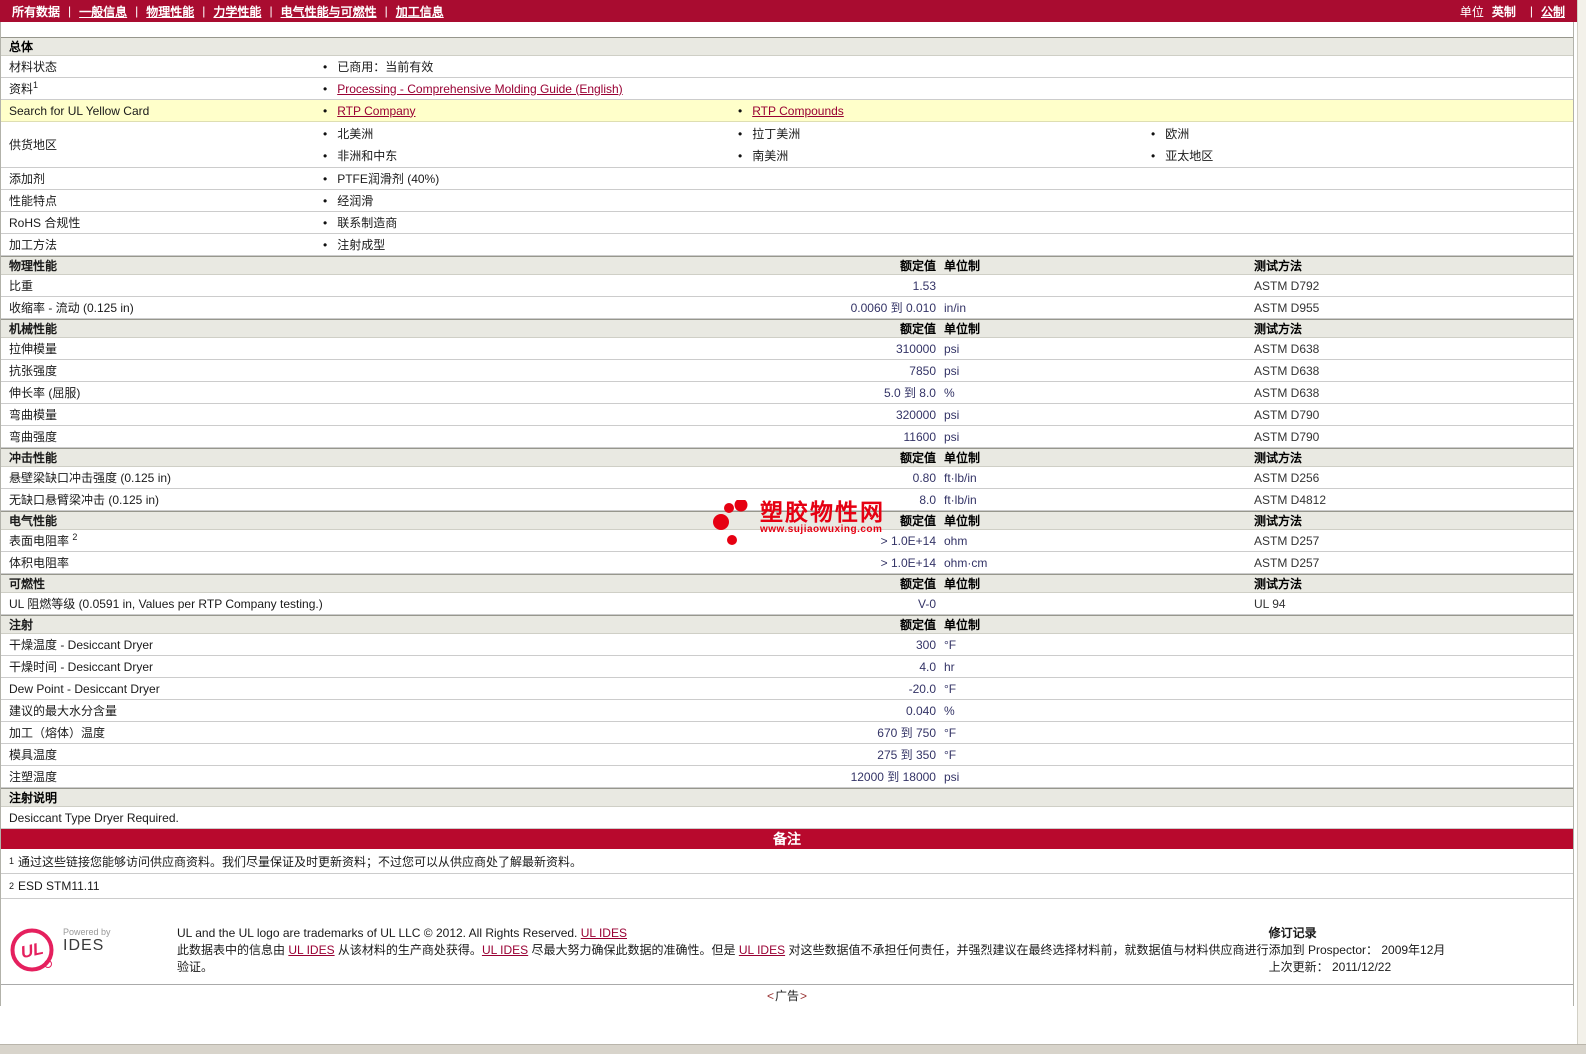 The width and height of the screenshot is (1586, 1054). I want to click on property-row: 建议的最大水分含量 0.040 %, so click(787, 711).